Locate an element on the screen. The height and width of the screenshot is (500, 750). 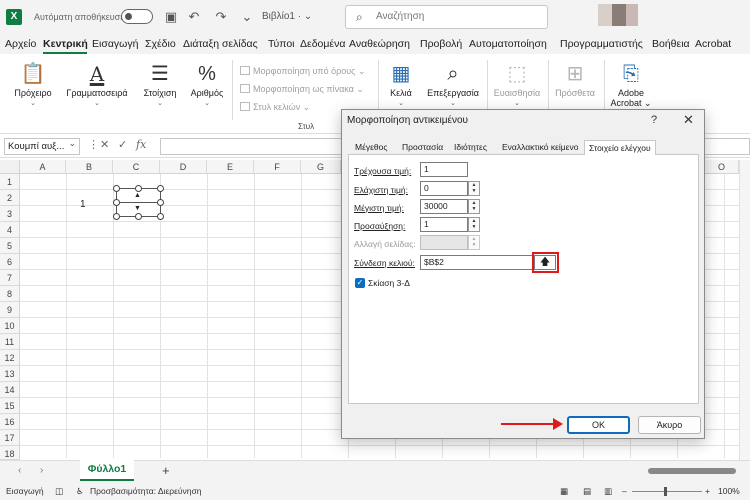
column-header-f: F is located at coordinates (277, 167).